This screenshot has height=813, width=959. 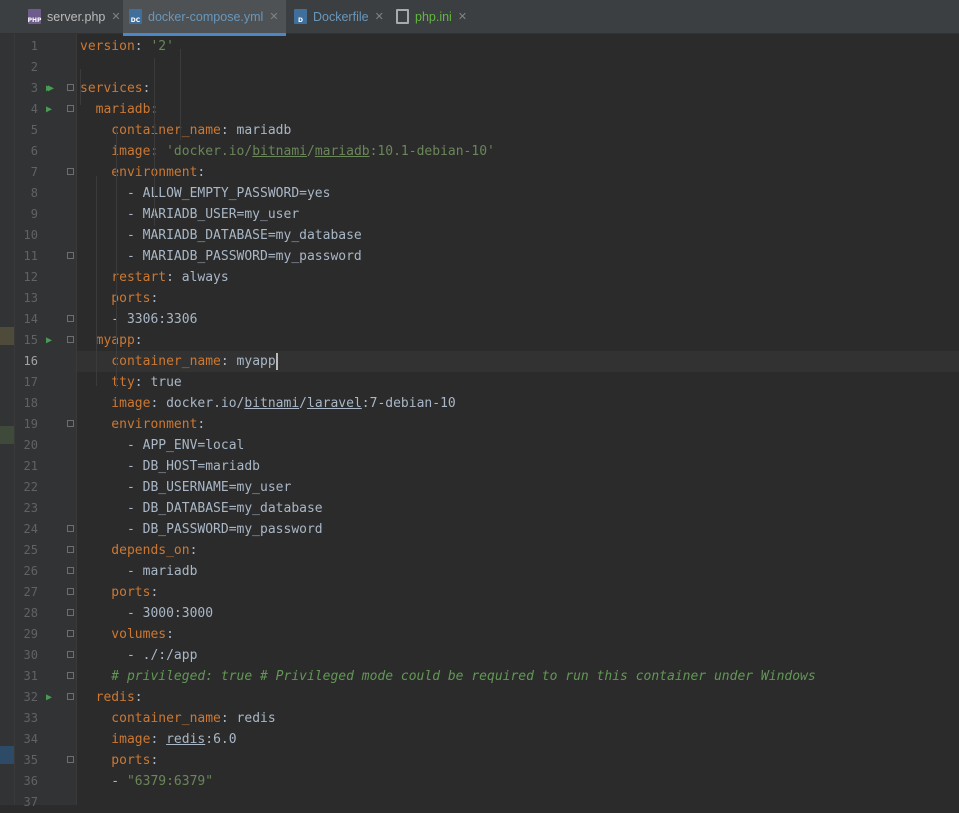 What do you see at coordinates (46, 466) in the screenshot?
I see `gutter-line: 21` at bounding box center [46, 466].